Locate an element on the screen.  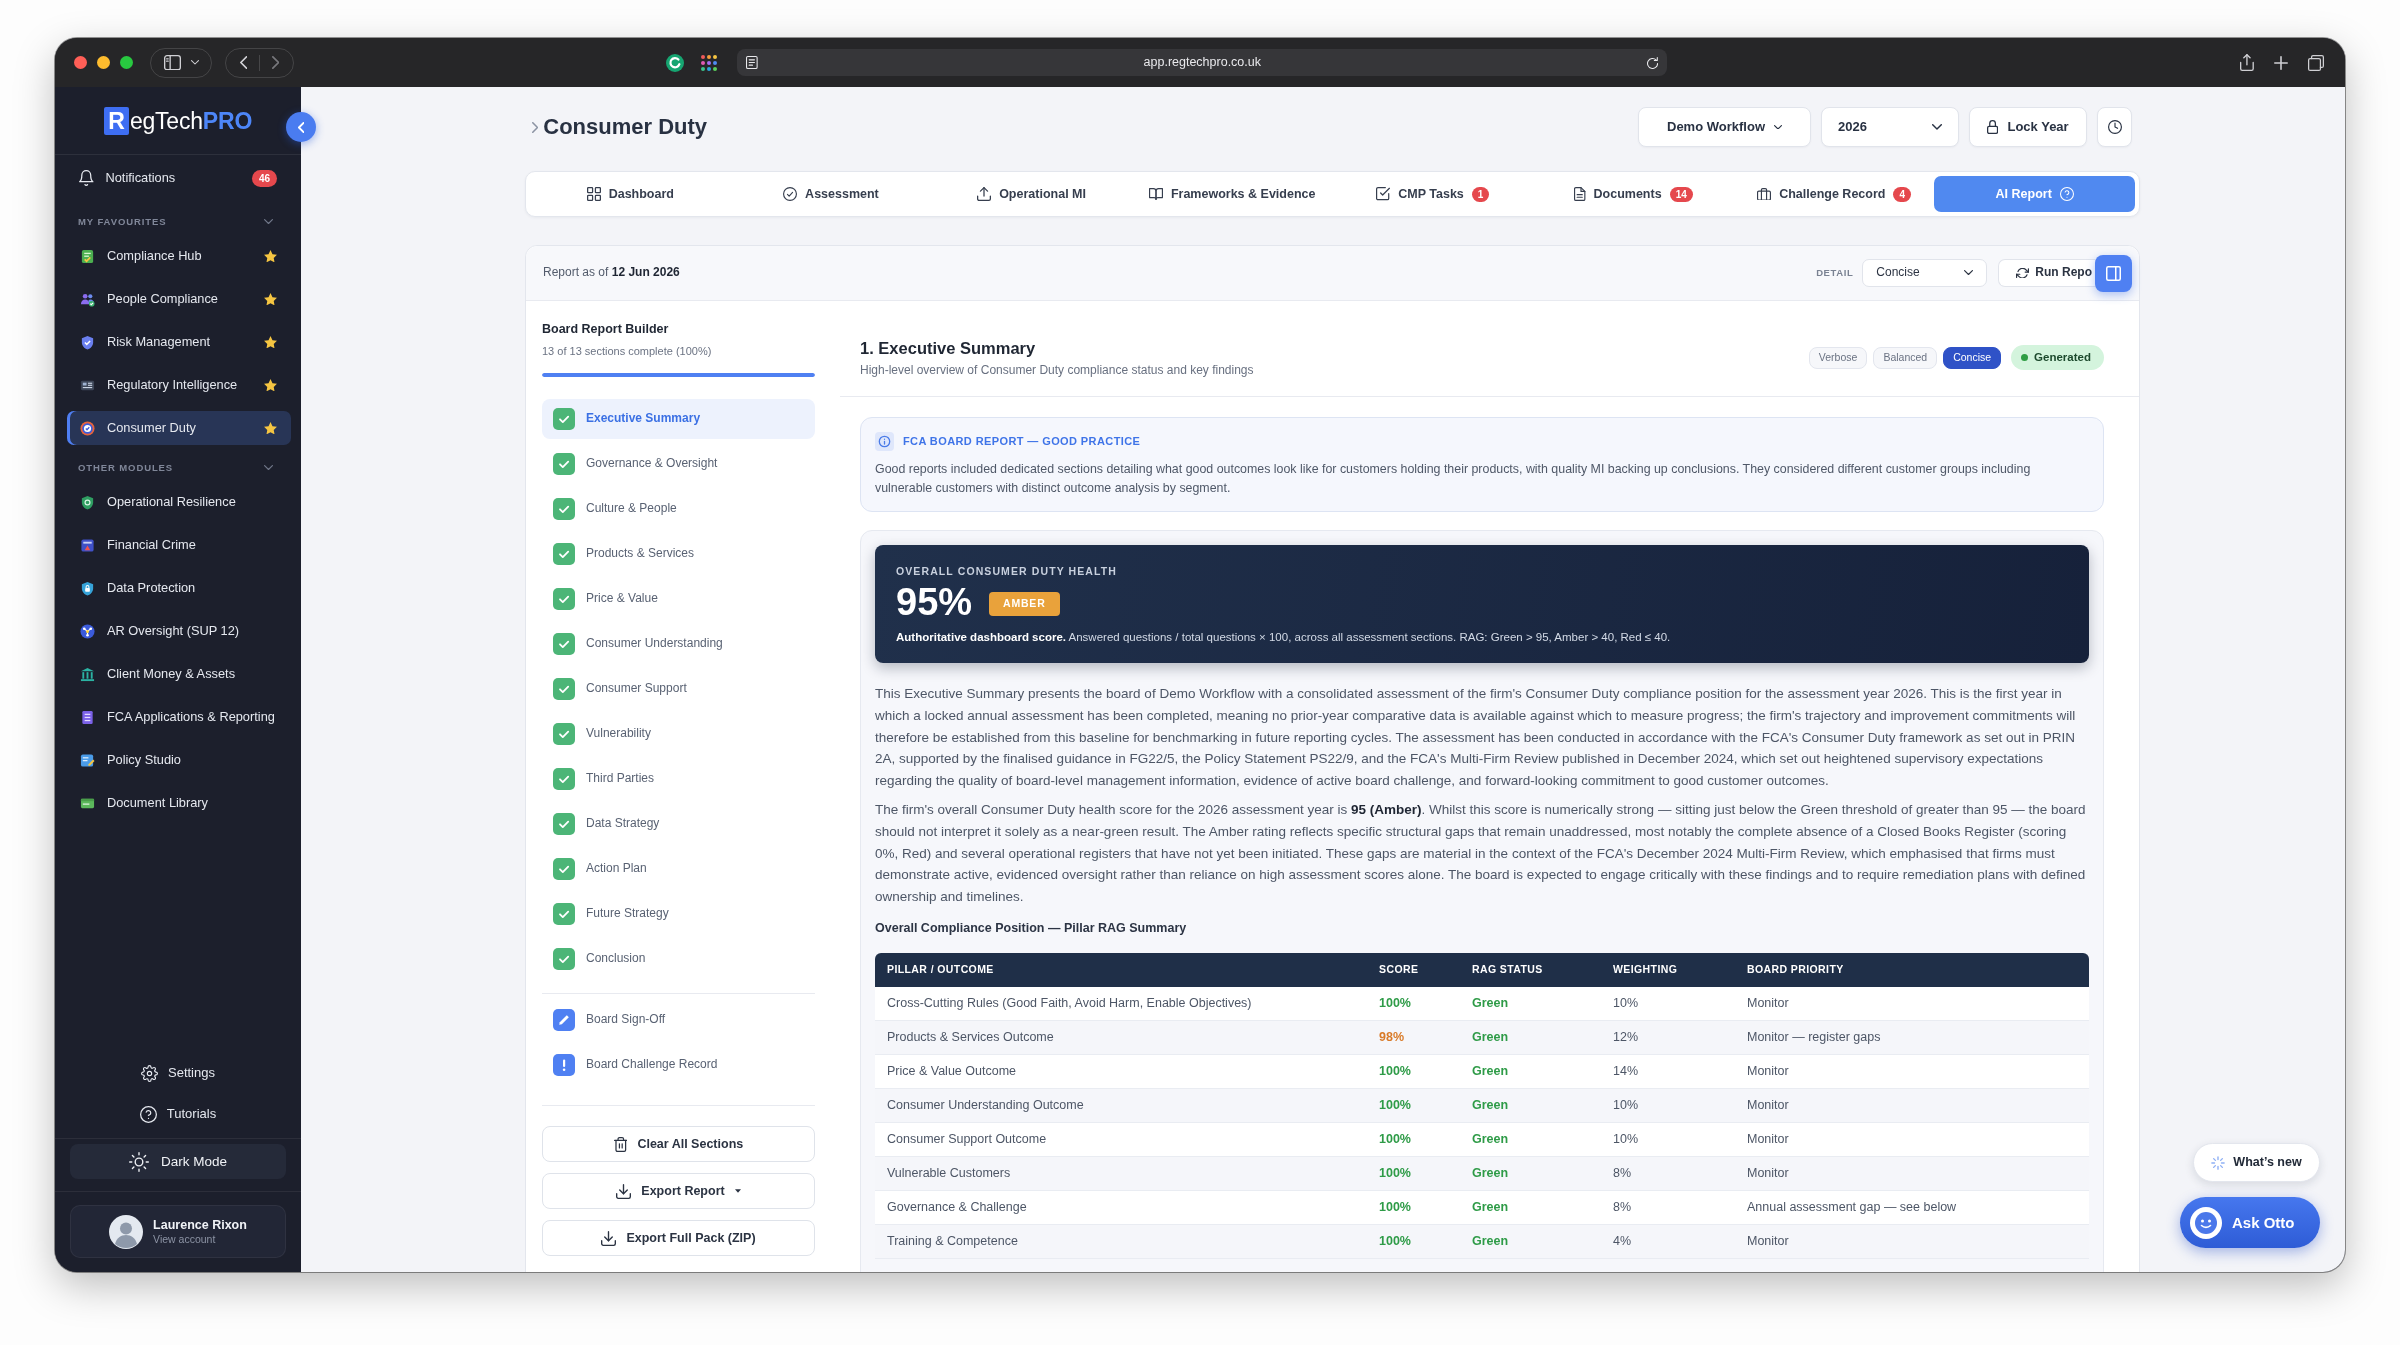
mode-option: Balanced is located at coordinates (1905, 357).